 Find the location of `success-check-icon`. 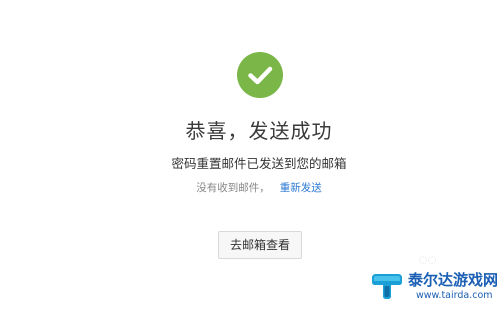

success-check-icon is located at coordinates (260, 75).